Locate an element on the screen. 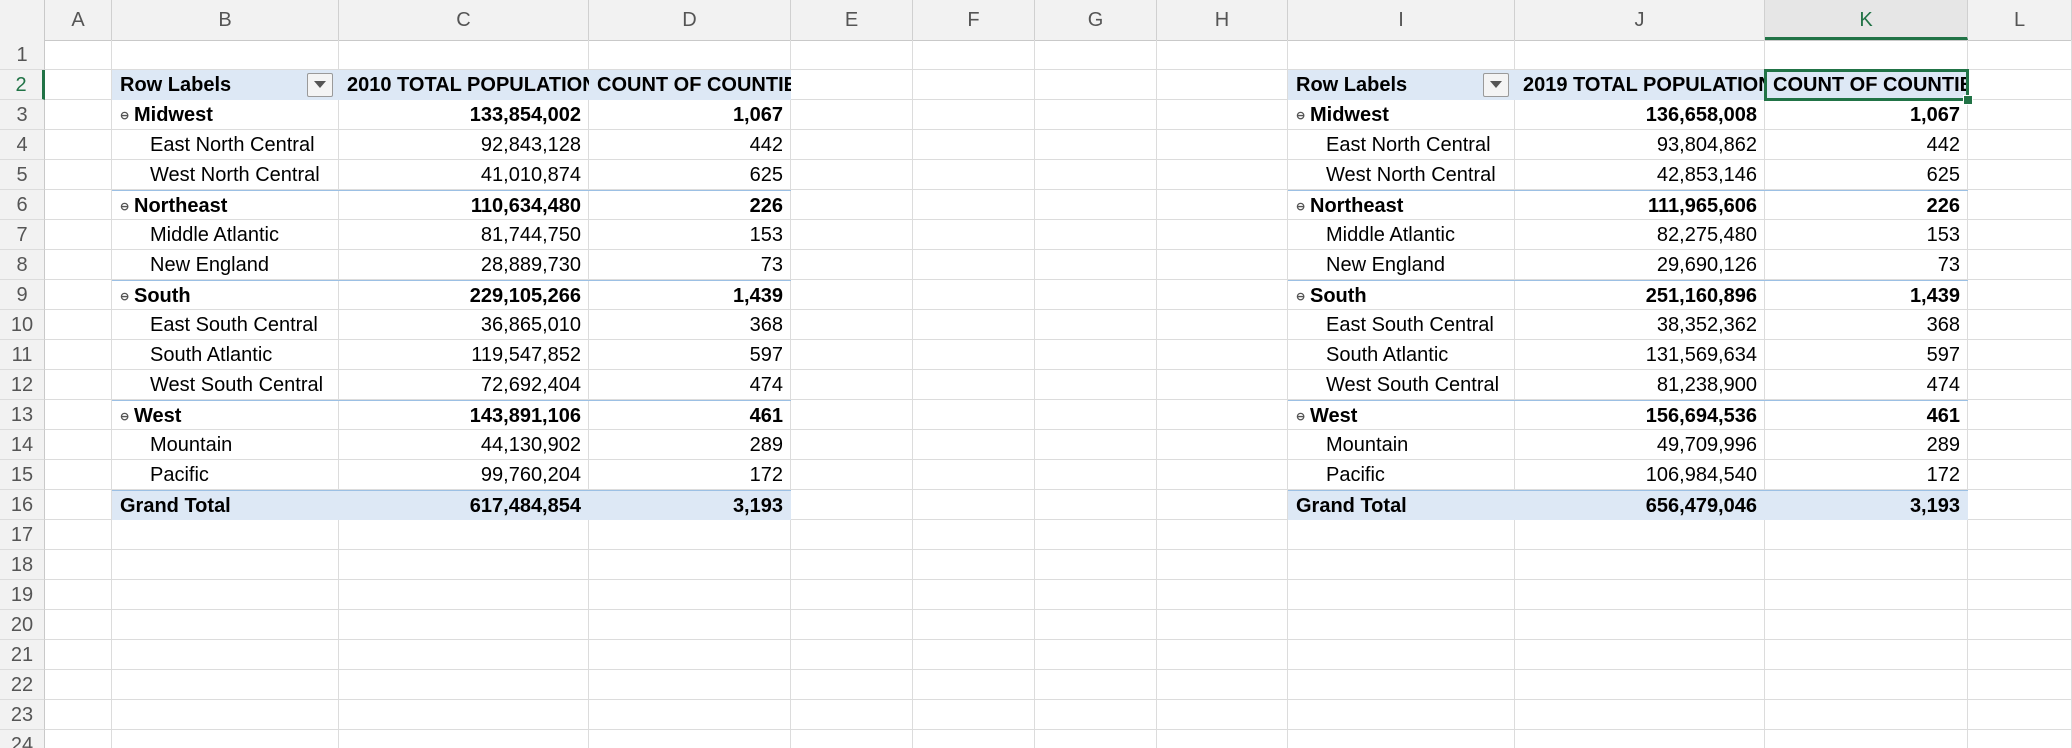 The image size is (2072, 748). row-header-21: 21 is located at coordinates (22, 655).